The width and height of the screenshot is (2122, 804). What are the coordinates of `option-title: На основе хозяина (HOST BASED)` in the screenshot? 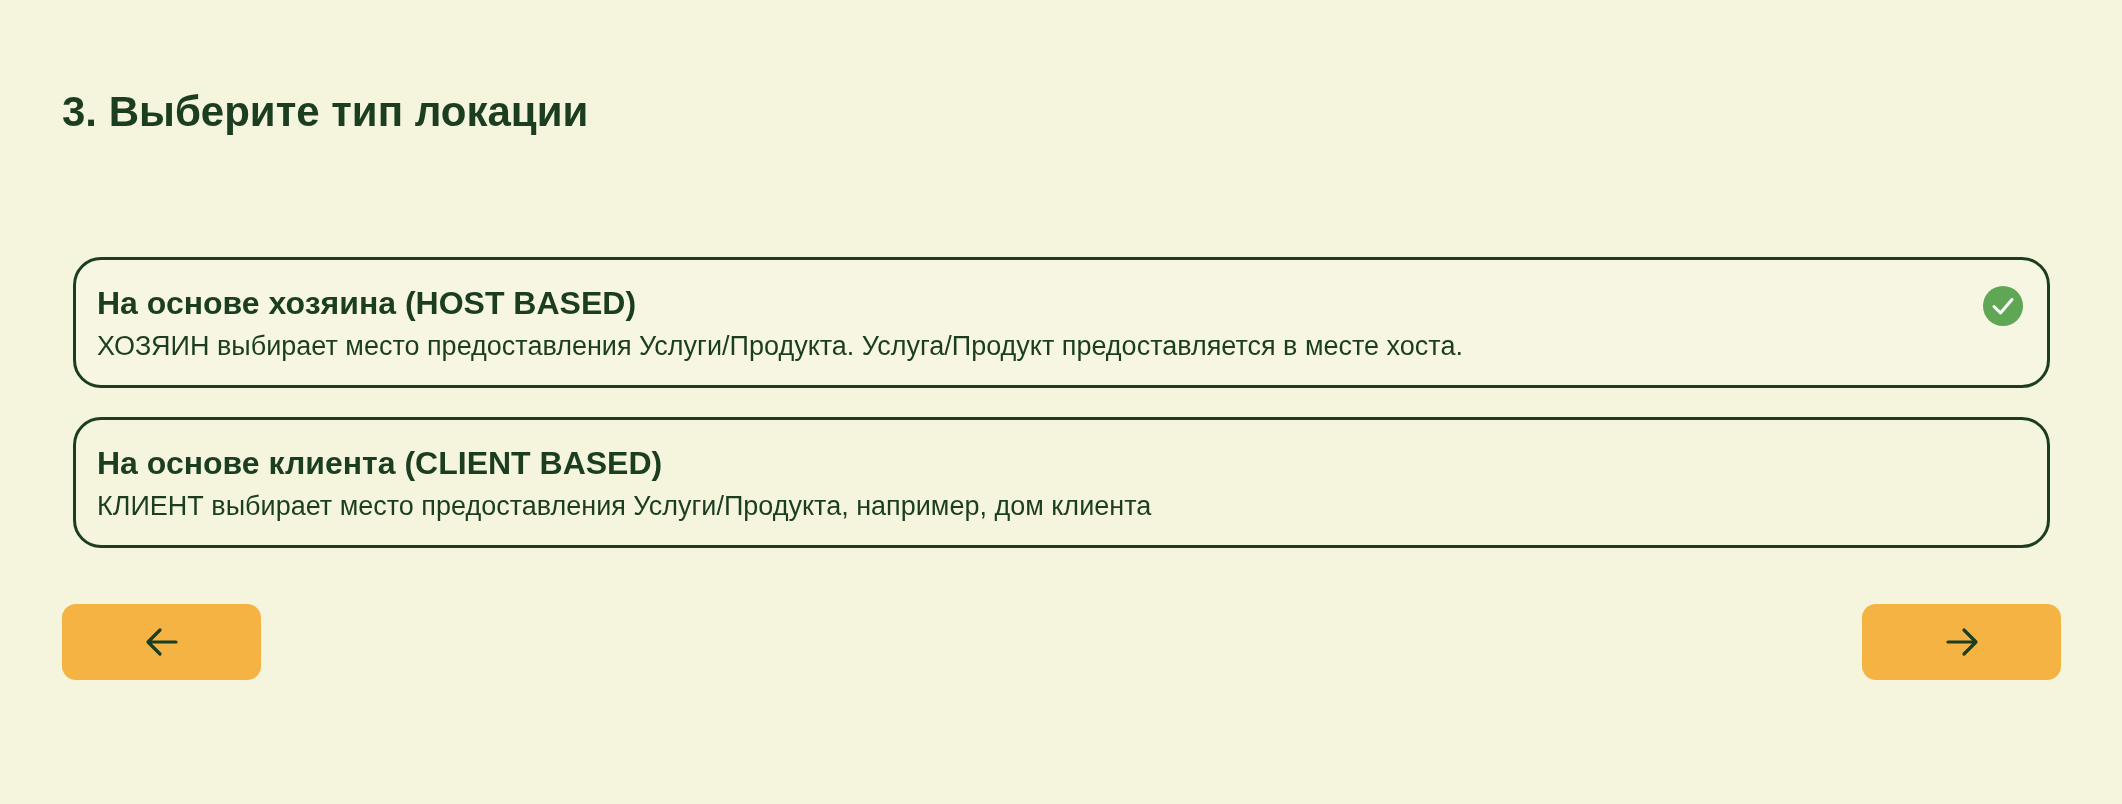 It's located at (367, 303).